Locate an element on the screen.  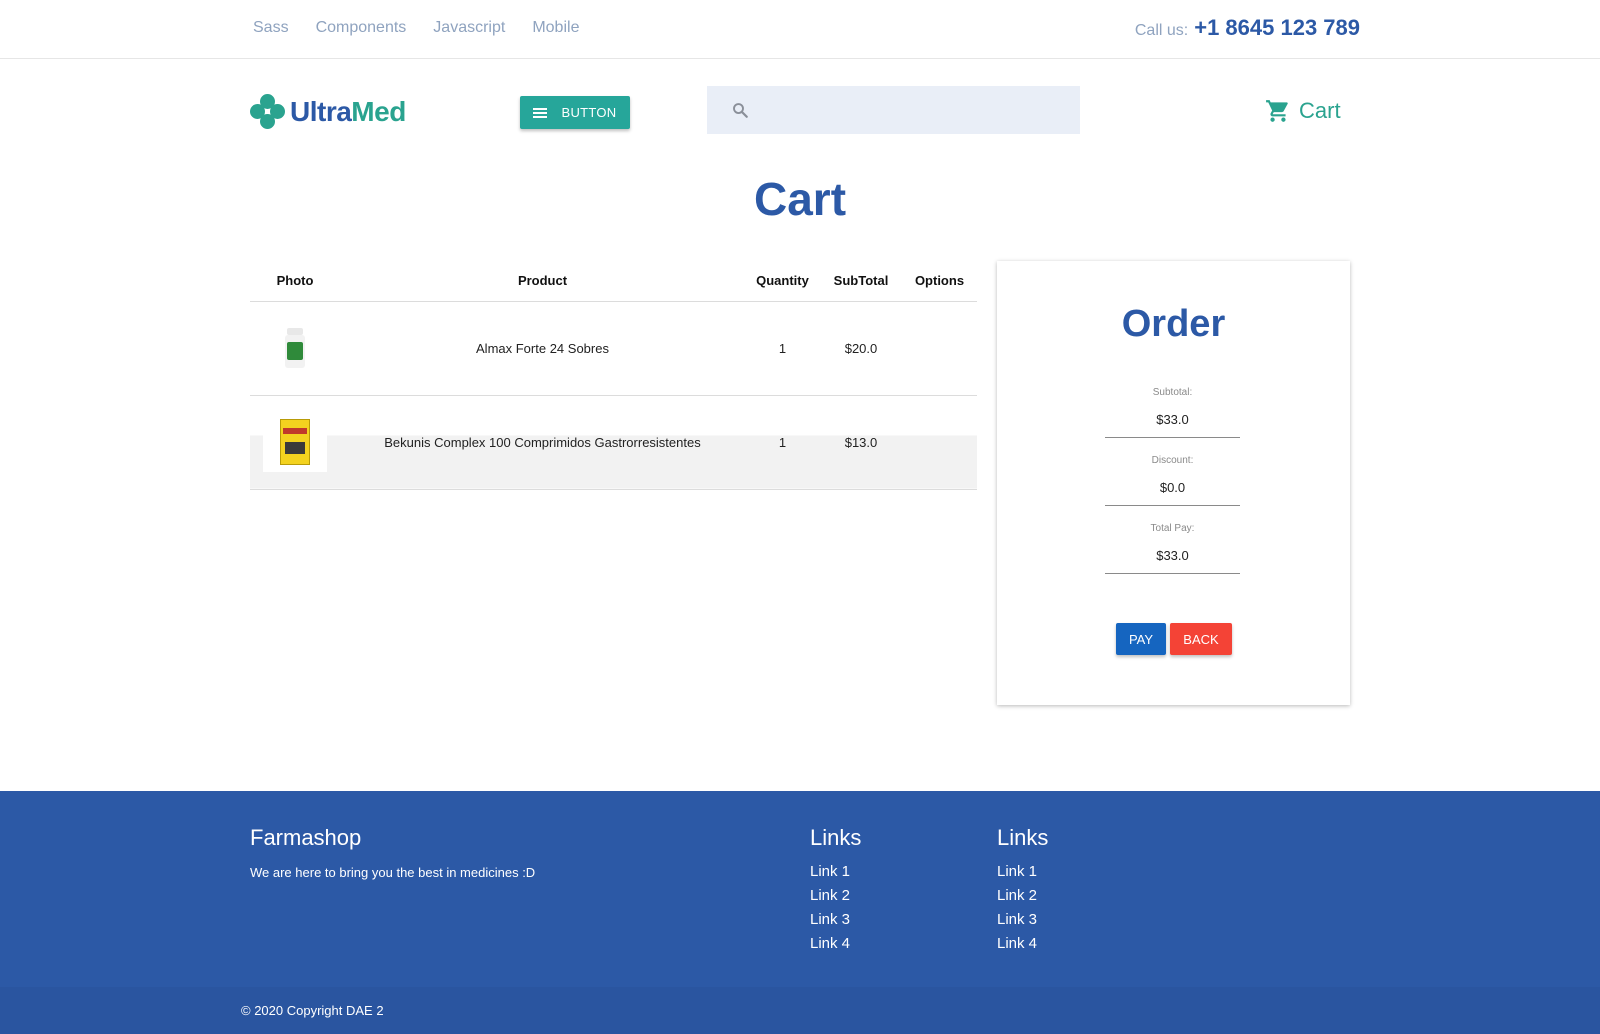
subtotal-field: Subtotal: $33.0 is located at coordinates (1172, 412).